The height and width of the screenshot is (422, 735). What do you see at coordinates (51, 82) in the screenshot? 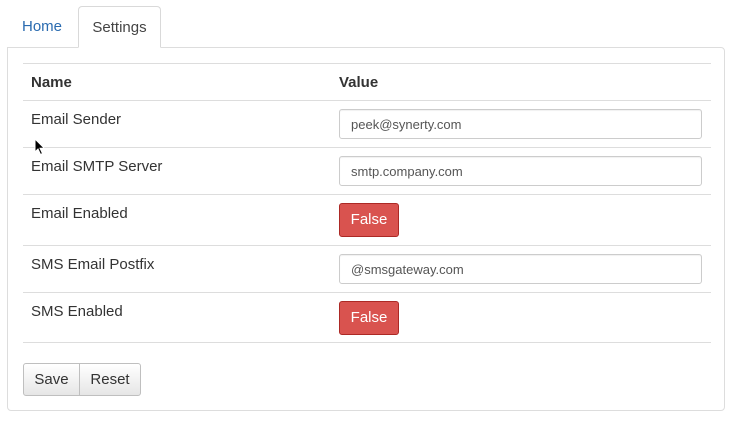
I see `column-header-name: Name` at bounding box center [51, 82].